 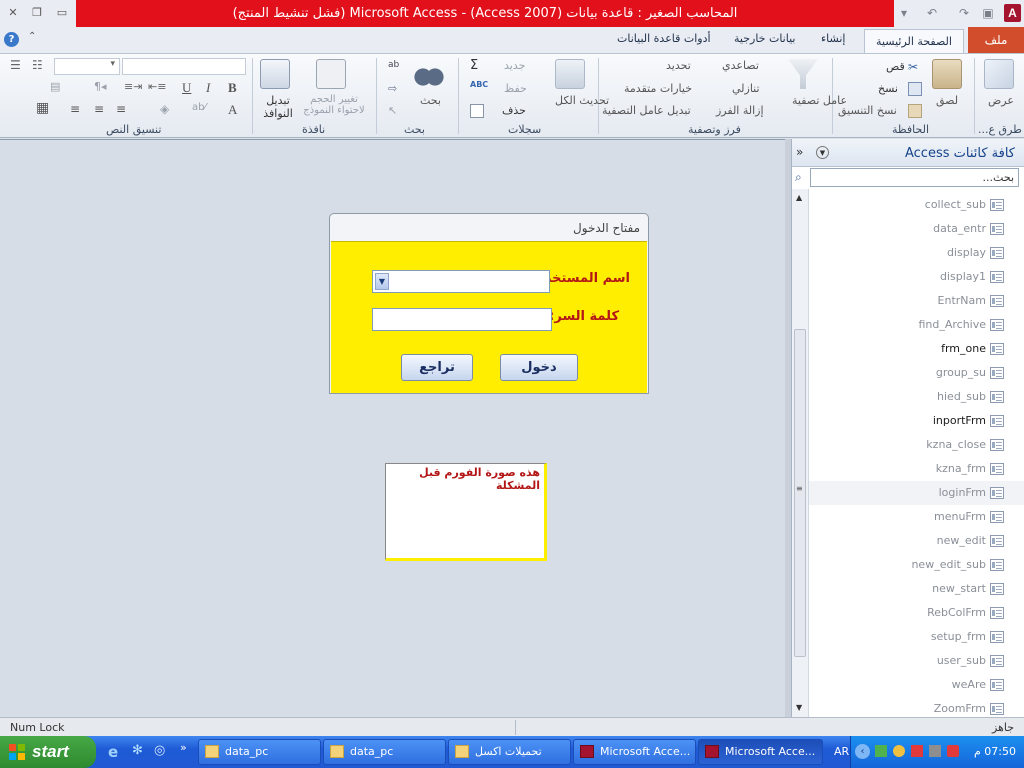 I want to click on indent-icon: ¶◂, so click(x=100, y=86).